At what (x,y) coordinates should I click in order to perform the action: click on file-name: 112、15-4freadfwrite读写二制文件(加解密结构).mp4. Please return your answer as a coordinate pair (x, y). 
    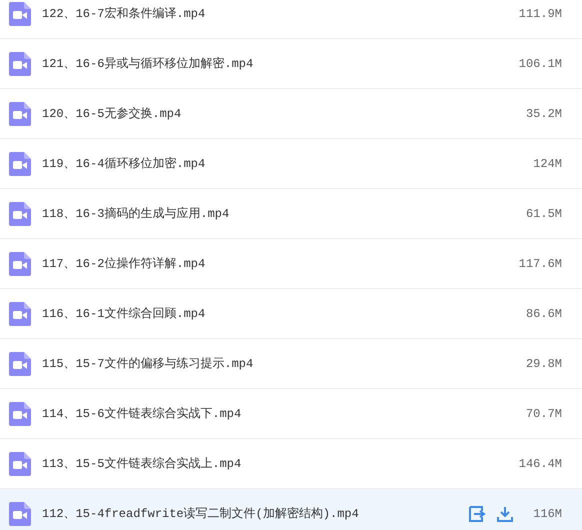
    Looking at the image, I should click on (200, 514).